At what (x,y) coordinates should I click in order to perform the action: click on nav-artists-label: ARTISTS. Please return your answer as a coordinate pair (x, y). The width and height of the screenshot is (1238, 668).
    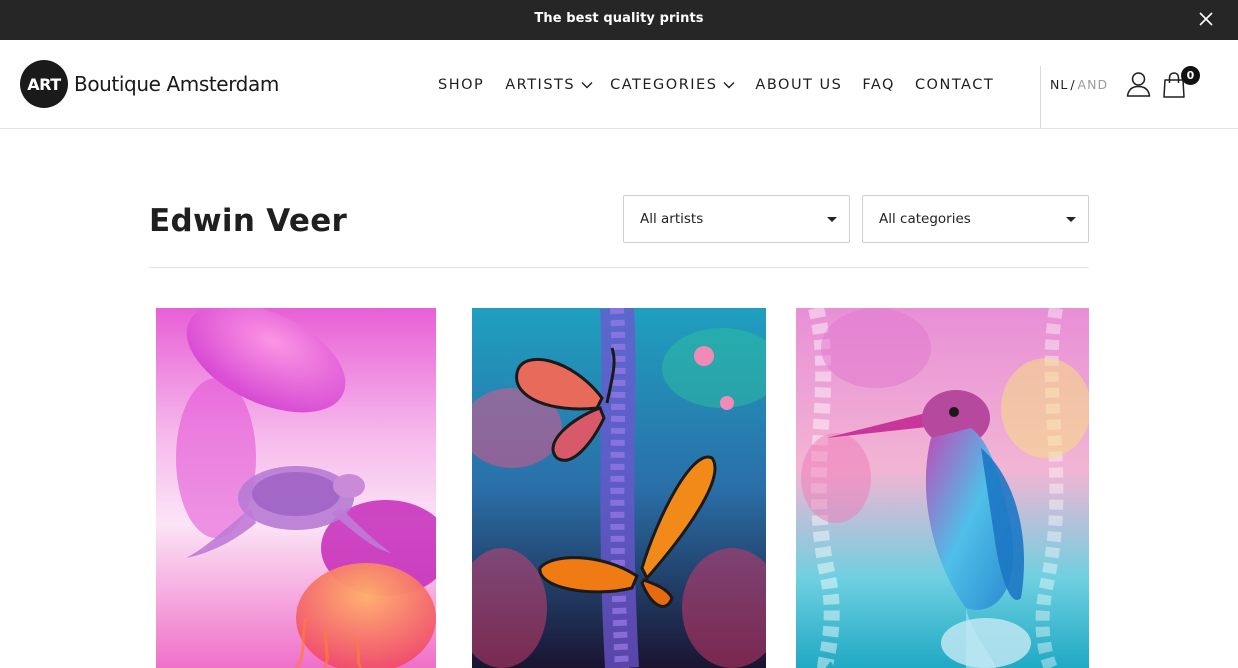
    Looking at the image, I should click on (540, 85).